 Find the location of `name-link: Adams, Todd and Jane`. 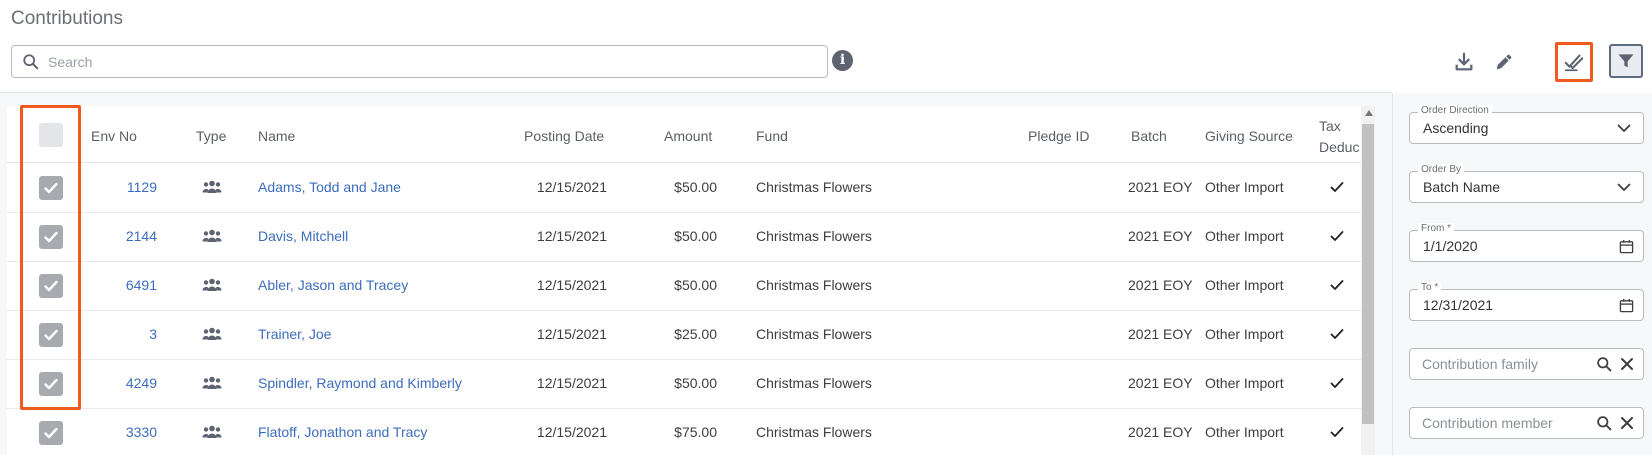

name-link: Adams, Todd and Jane is located at coordinates (329, 187).